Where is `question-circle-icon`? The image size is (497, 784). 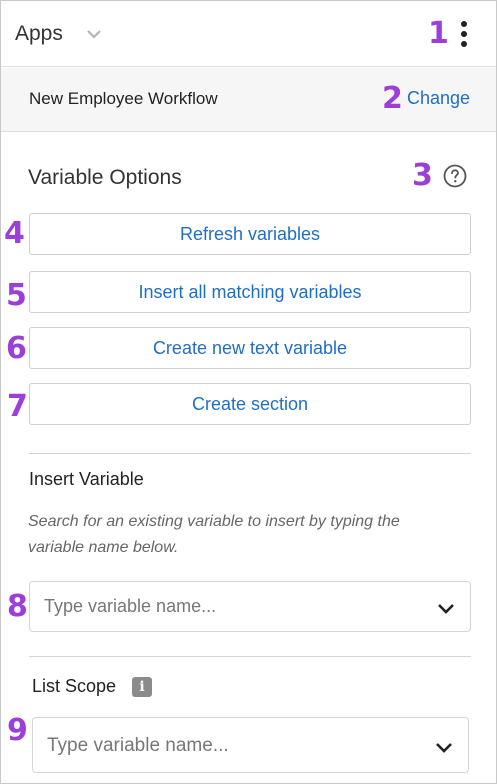 question-circle-icon is located at coordinates (455, 176).